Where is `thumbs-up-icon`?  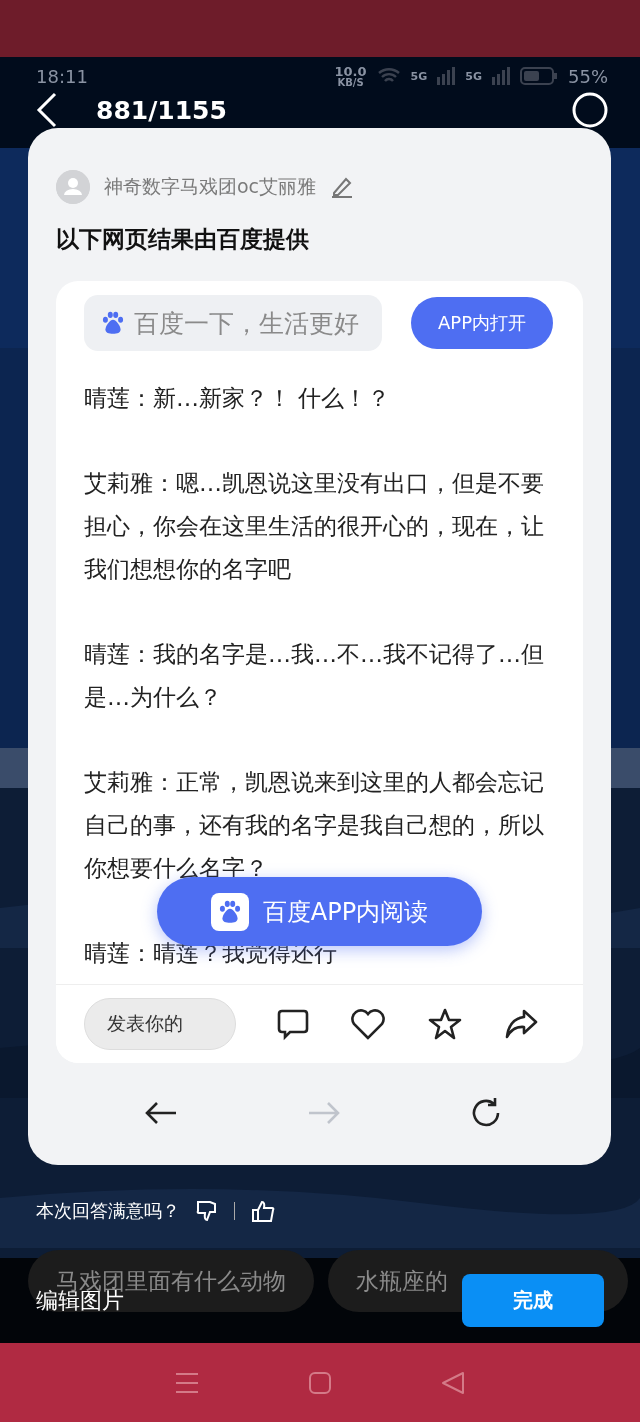 thumbs-up-icon is located at coordinates (263, 1211).